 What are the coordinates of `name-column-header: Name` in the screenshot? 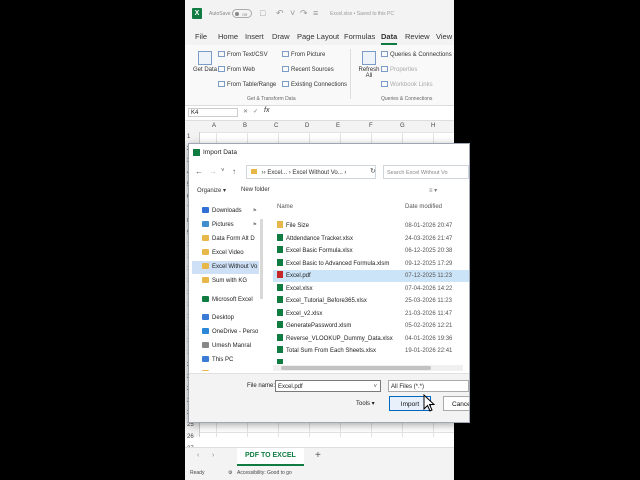 It's located at (285, 207).